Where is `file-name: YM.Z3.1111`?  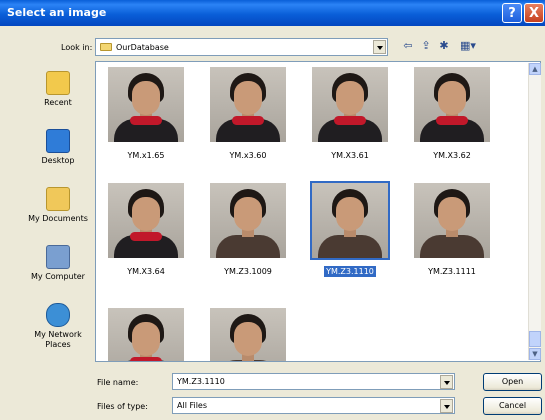
file-name: YM.Z3.1111 is located at coordinates (452, 271).